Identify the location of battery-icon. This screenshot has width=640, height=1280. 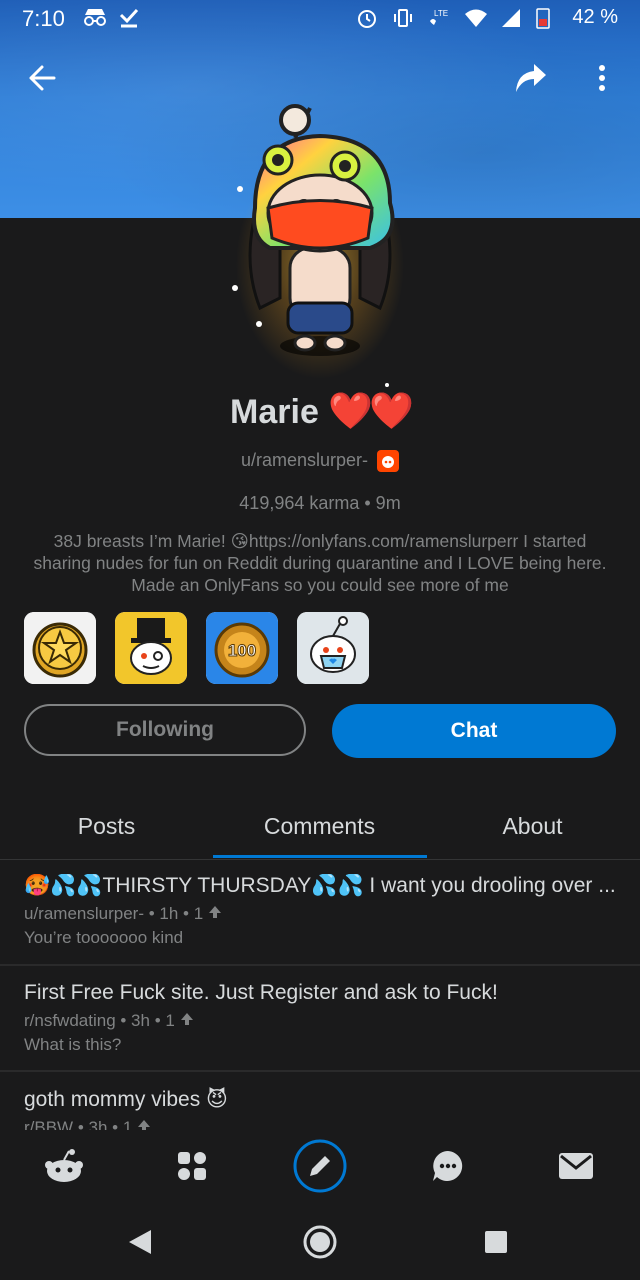
(547, 18).